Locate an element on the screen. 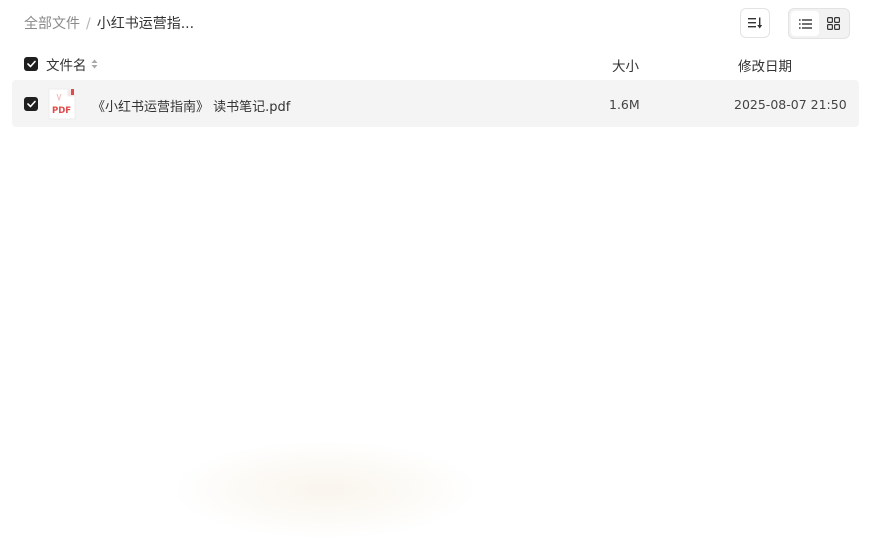 This screenshot has width=874, height=540. column-header-size: 大小 is located at coordinates (625, 65).